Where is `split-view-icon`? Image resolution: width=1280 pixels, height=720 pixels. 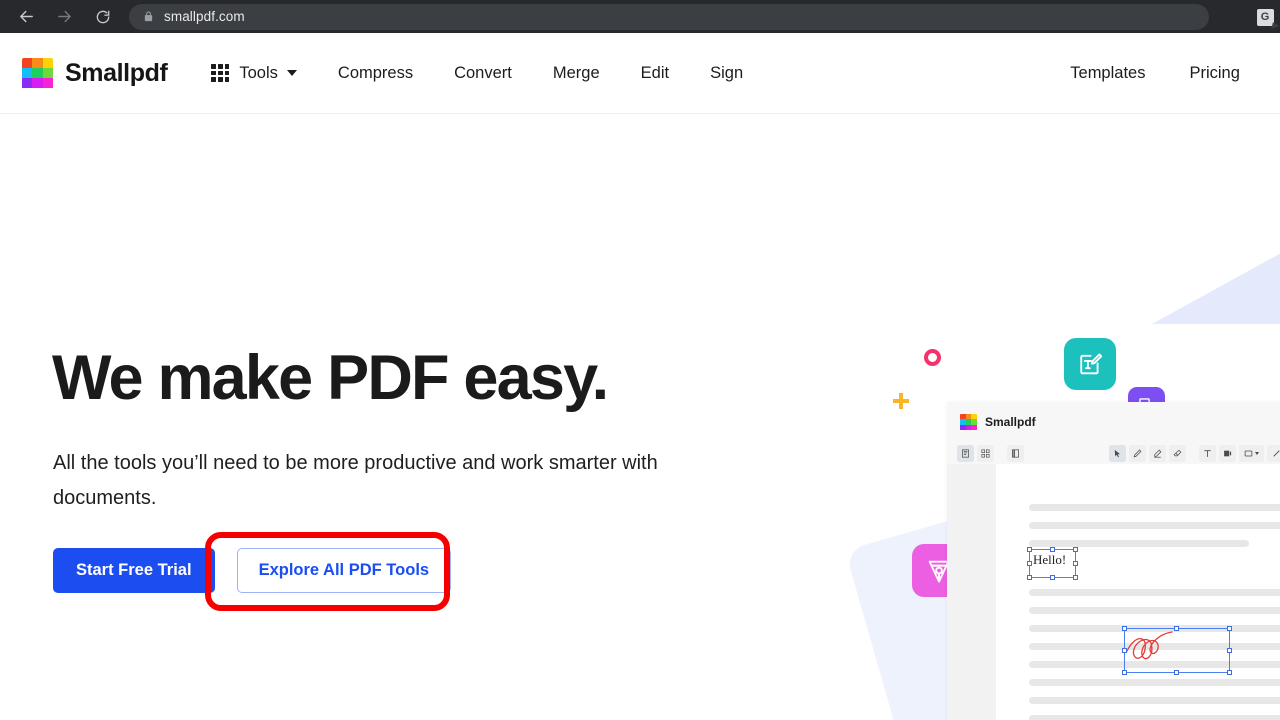 split-view-icon is located at coordinates (1015, 453).